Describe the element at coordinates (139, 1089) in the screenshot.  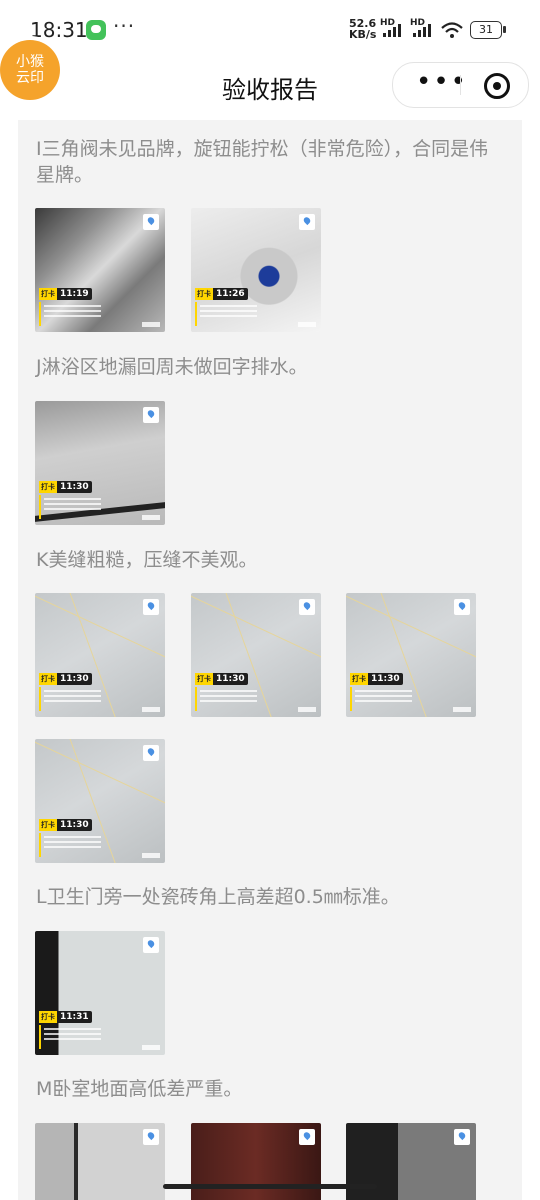
I see `issue-text: M卧室地面高低差严重。` at that location.